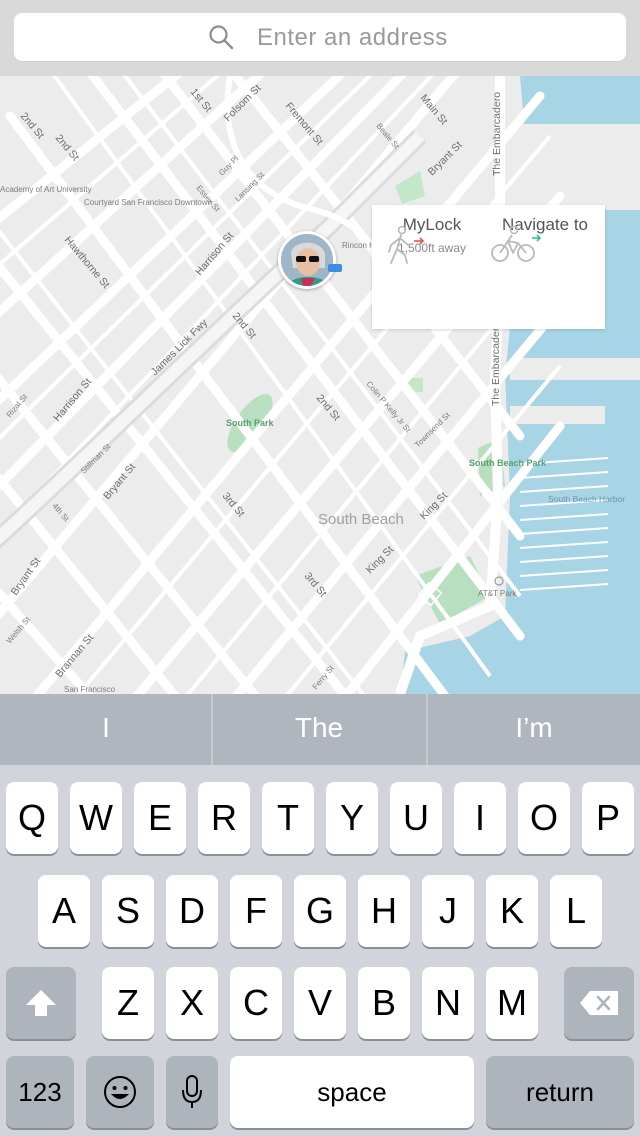  I want to click on key-o: O, so click(544, 818).